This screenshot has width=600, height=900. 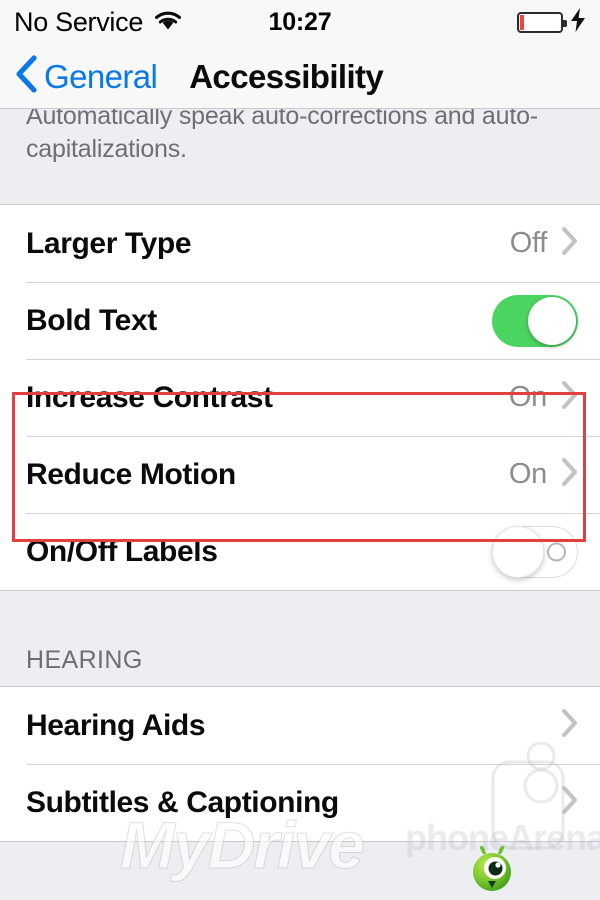 What do you see at coordinates (300, 725) in the screenshot?
I see `row-hearing-aids: Hearing Aids` at bounding box center [300, 725].